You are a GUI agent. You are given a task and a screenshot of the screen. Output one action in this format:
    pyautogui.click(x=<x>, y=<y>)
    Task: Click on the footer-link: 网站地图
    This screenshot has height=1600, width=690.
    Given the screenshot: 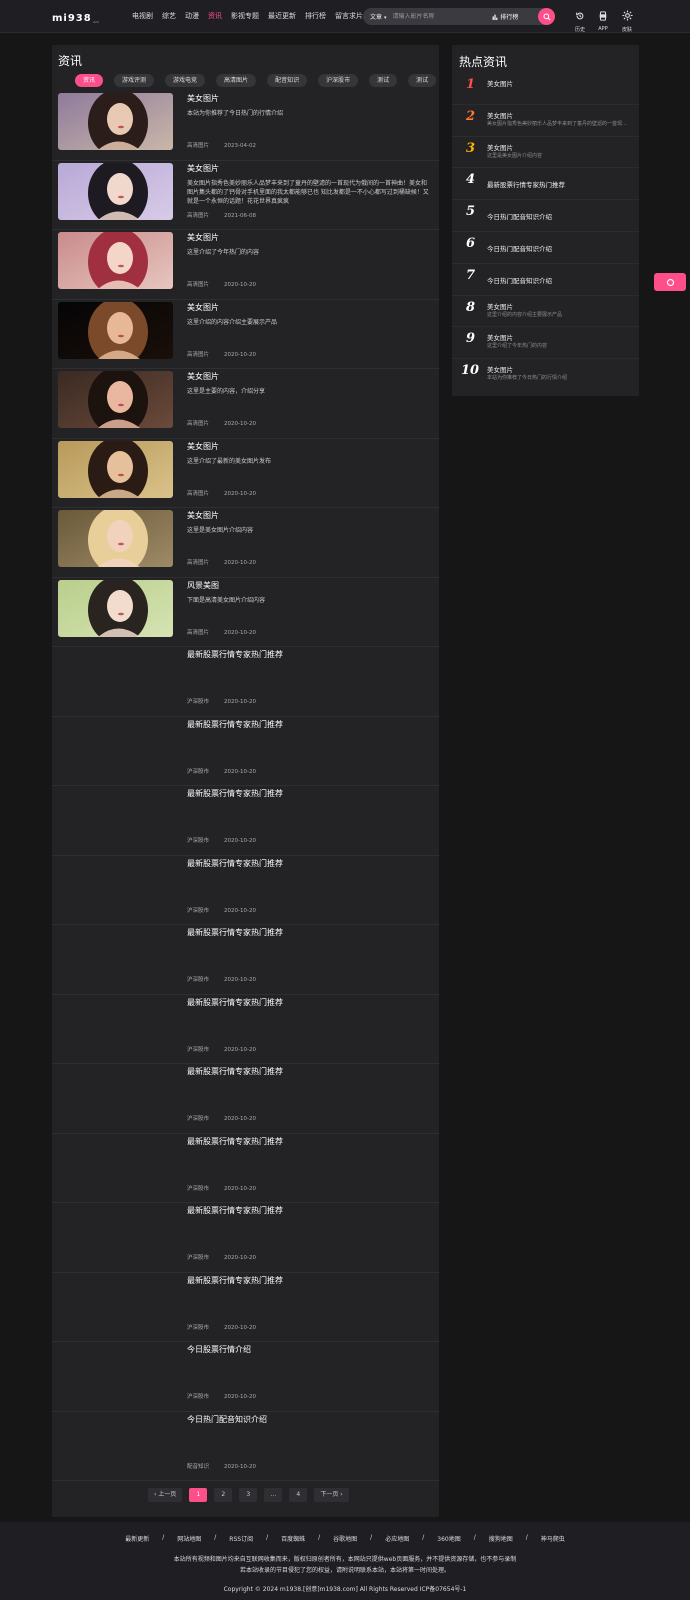 What is the action you would take?
    pyautogui.click(x=189, y=1538)
    